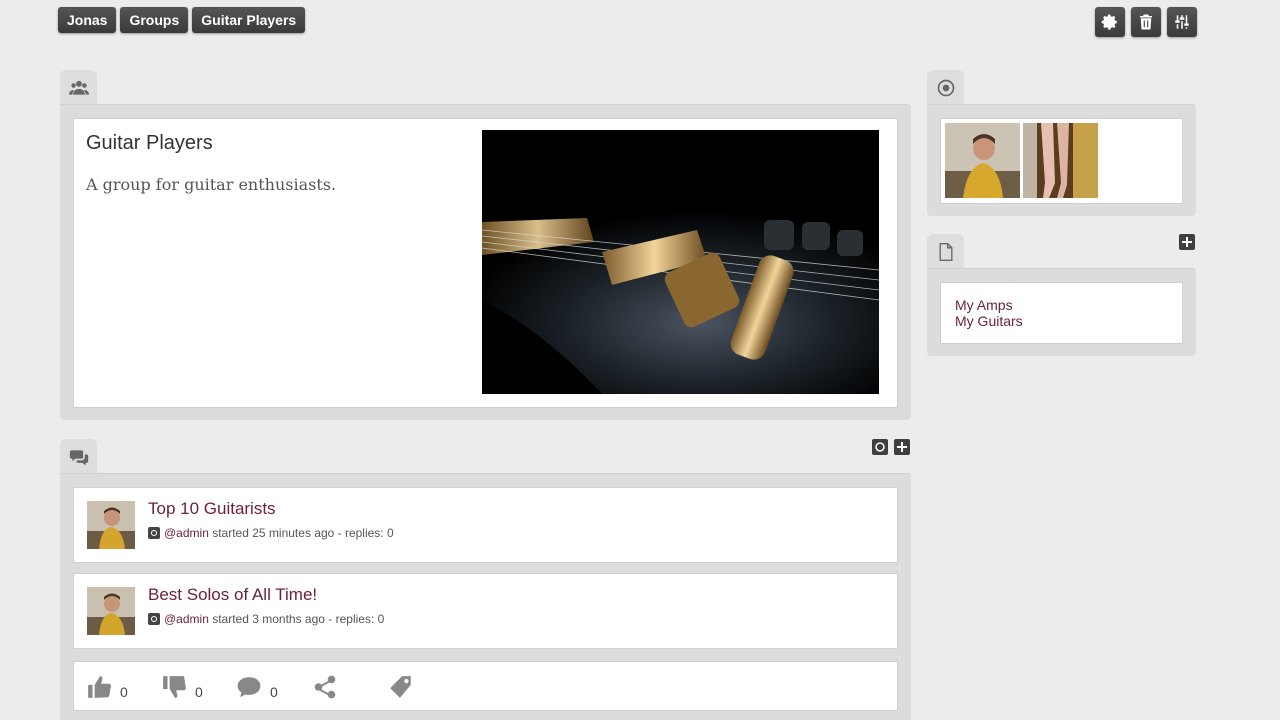  I want to click on add-page-button, so click(1187, 242).